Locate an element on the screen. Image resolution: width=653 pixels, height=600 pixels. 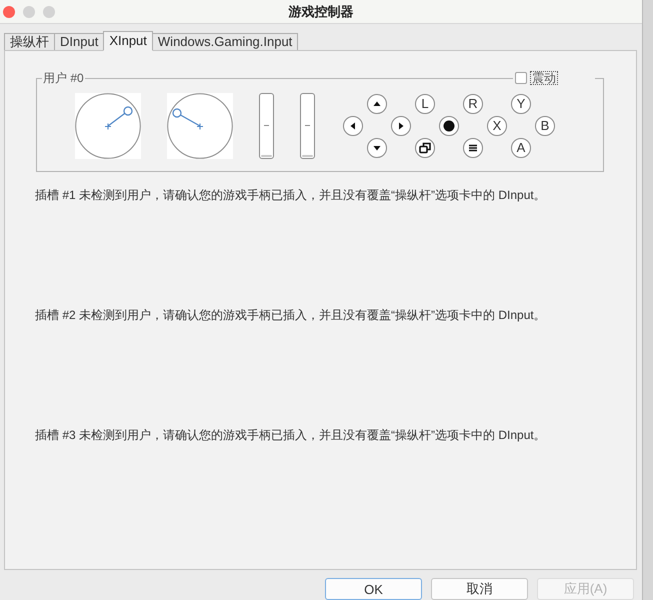
checkbox is located at coordinates (521, 78).